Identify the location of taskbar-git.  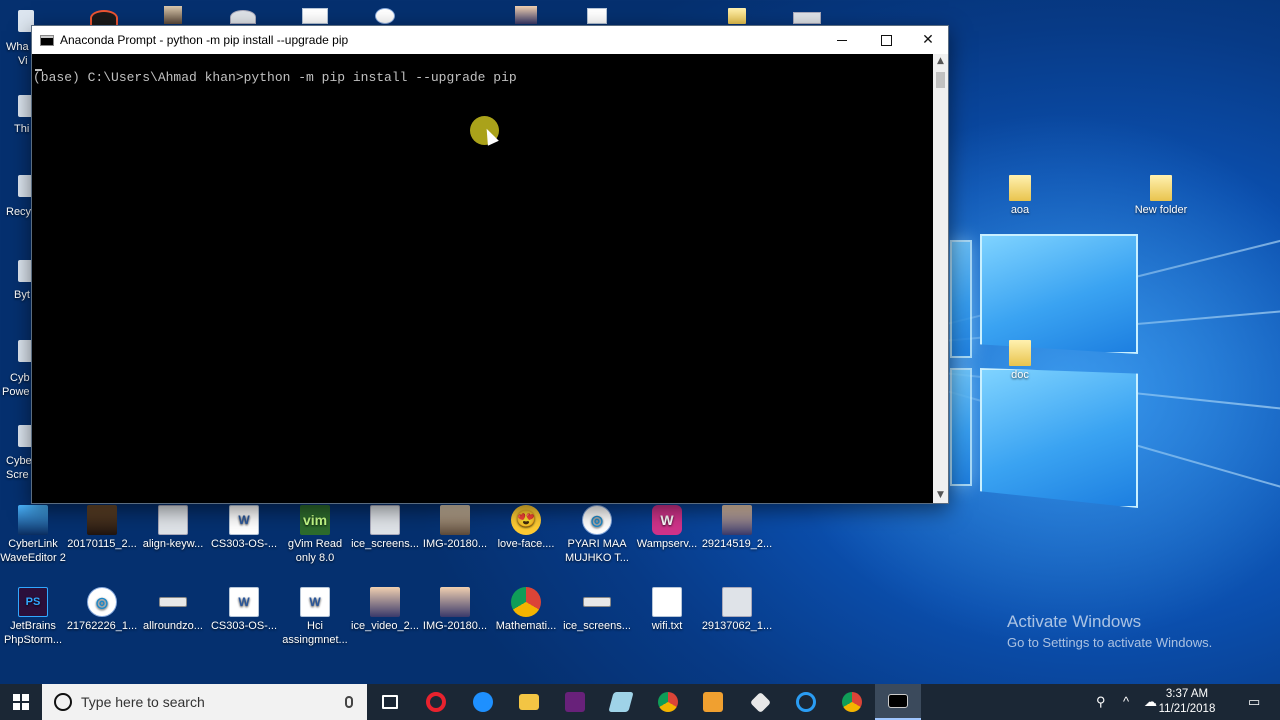
(760, 702).